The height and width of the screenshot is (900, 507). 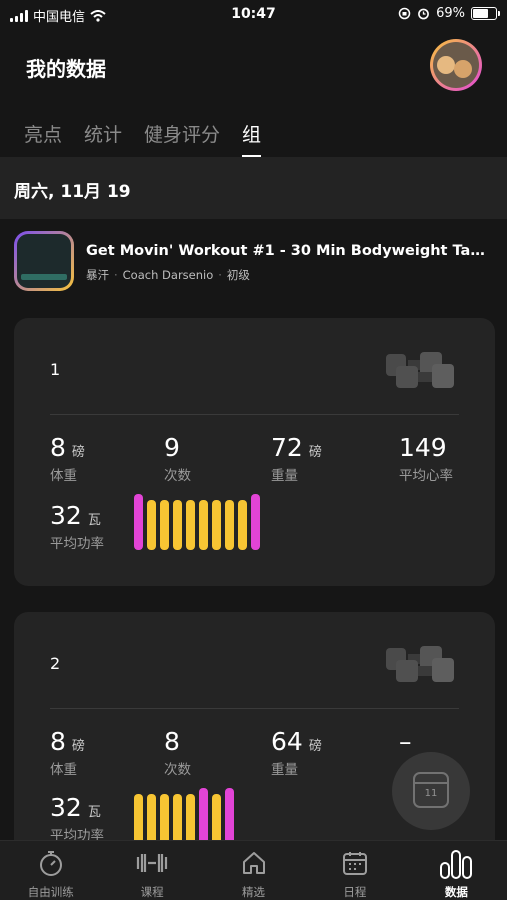 I want to click on workout-coach: Coach Darsenio, so click(x=168, y=275).